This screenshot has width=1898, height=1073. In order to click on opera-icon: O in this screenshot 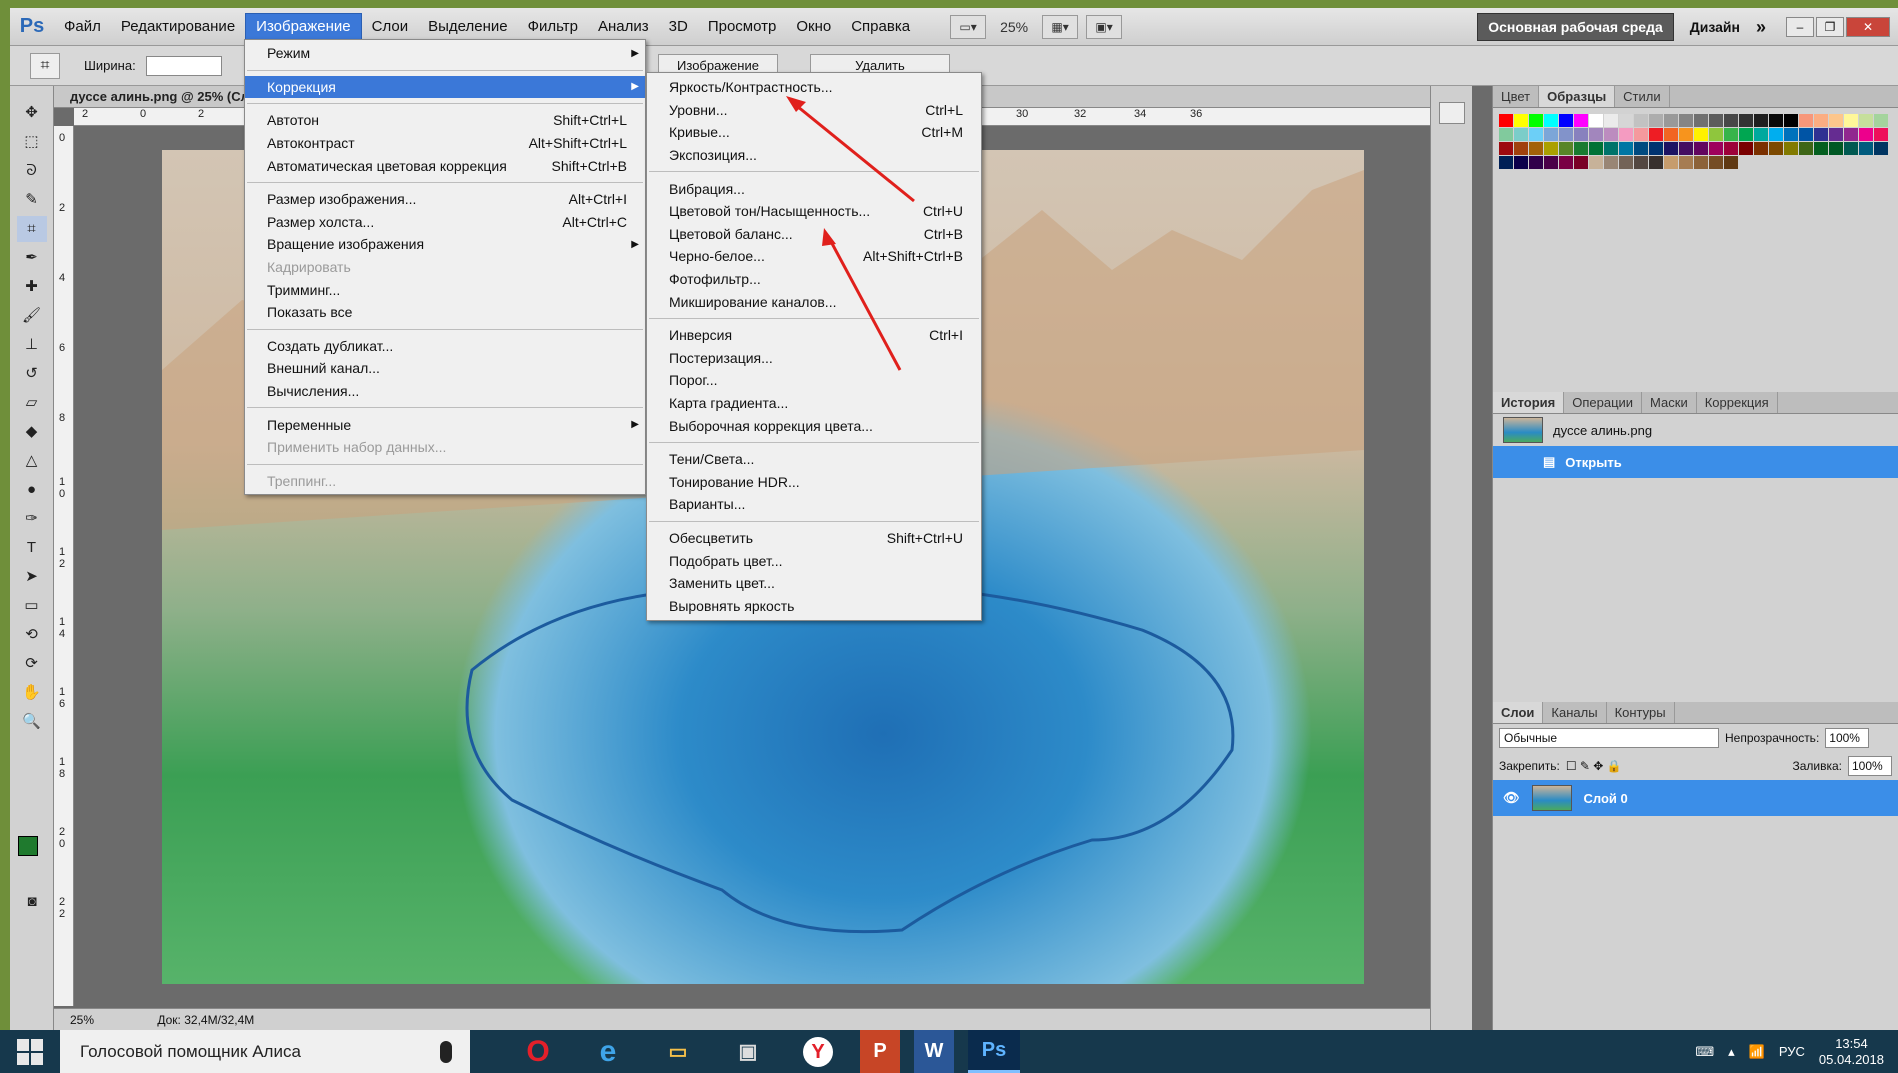, I will do `click(538, 1051)`.